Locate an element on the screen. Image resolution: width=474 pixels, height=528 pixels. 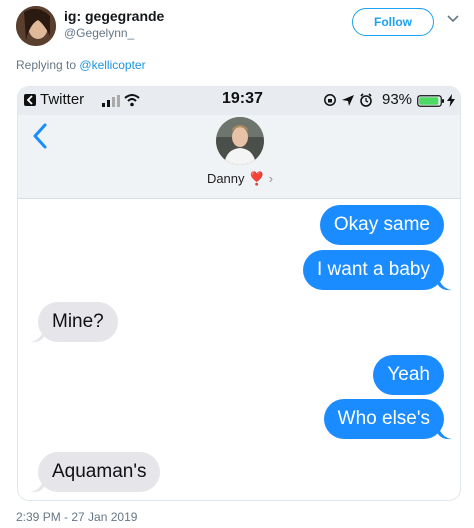
wifi-icon is located at coordinates (132, 100).